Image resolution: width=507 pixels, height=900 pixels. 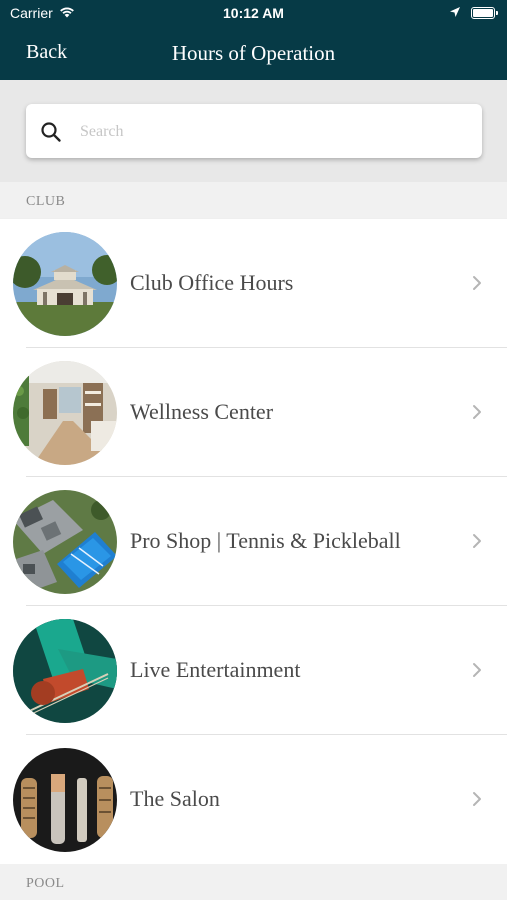 I want to click on search-area, so click(x=253, y=131).